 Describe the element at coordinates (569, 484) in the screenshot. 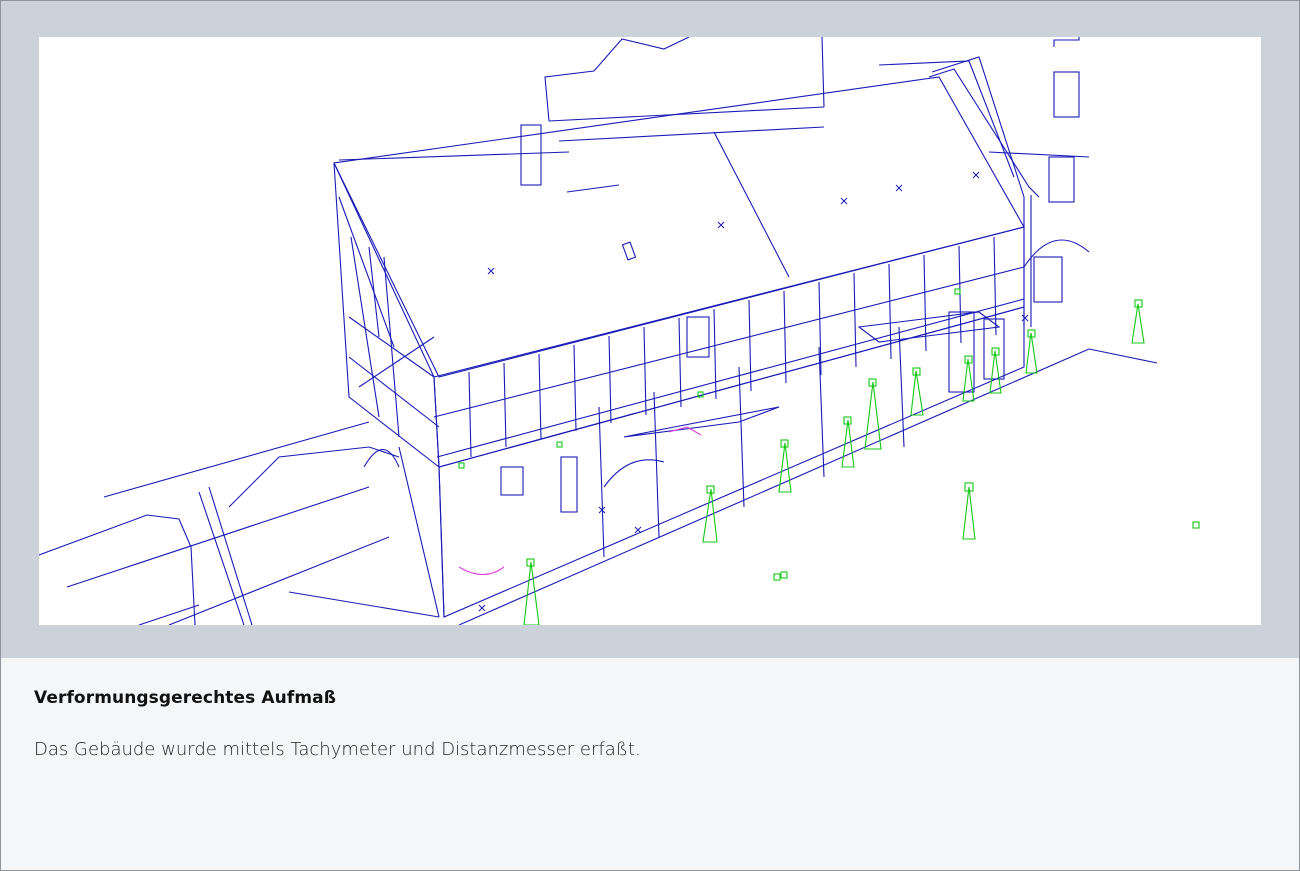

I see `door` at that location.